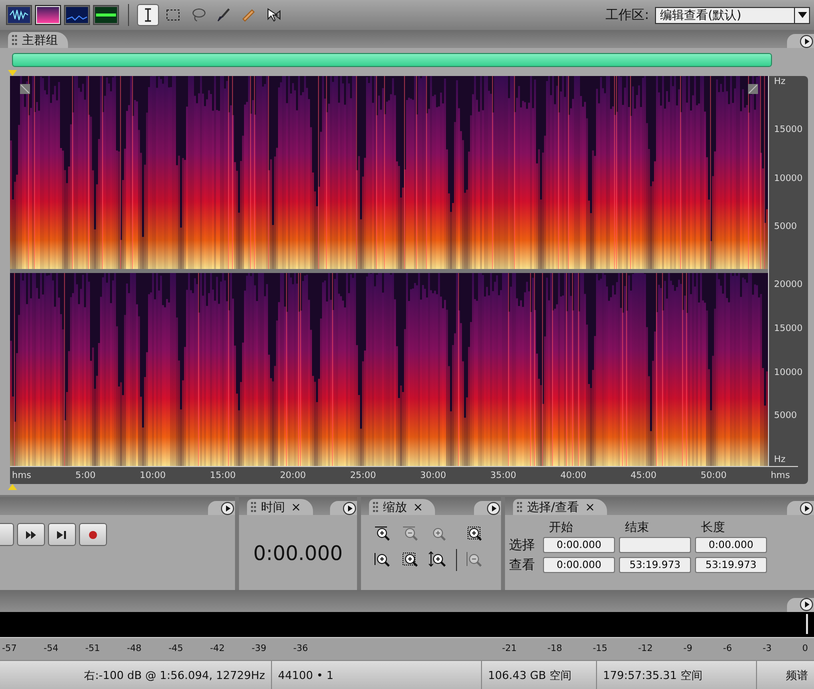  I want to click on column-header: 开始, so click(561, 527).